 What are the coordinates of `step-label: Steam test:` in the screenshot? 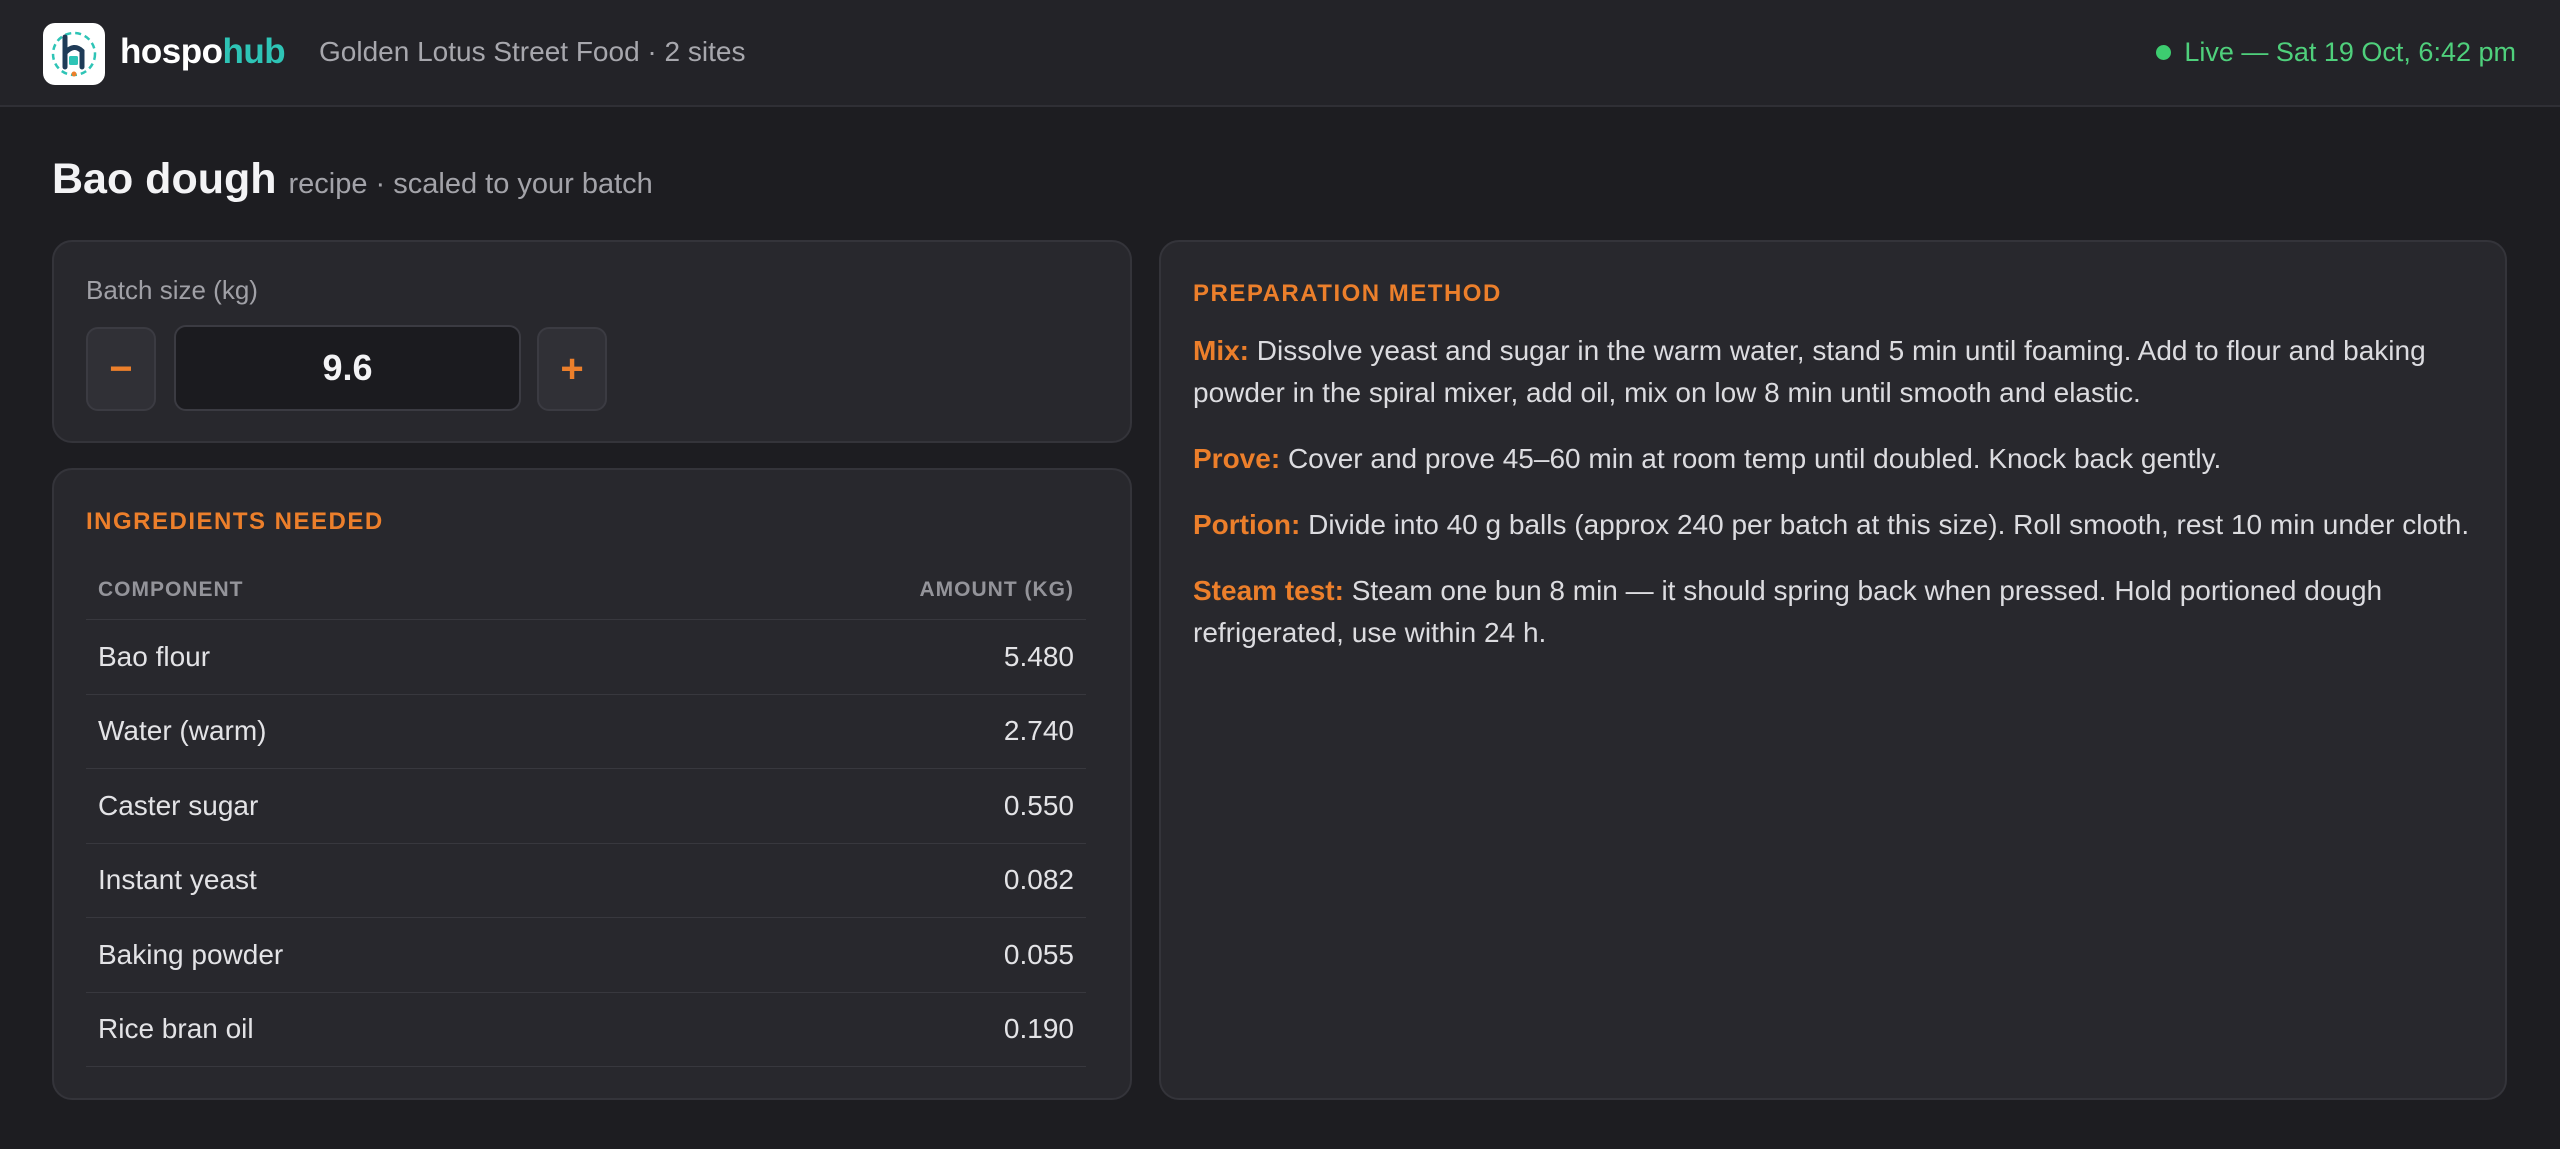 It's located at (1268, 590).